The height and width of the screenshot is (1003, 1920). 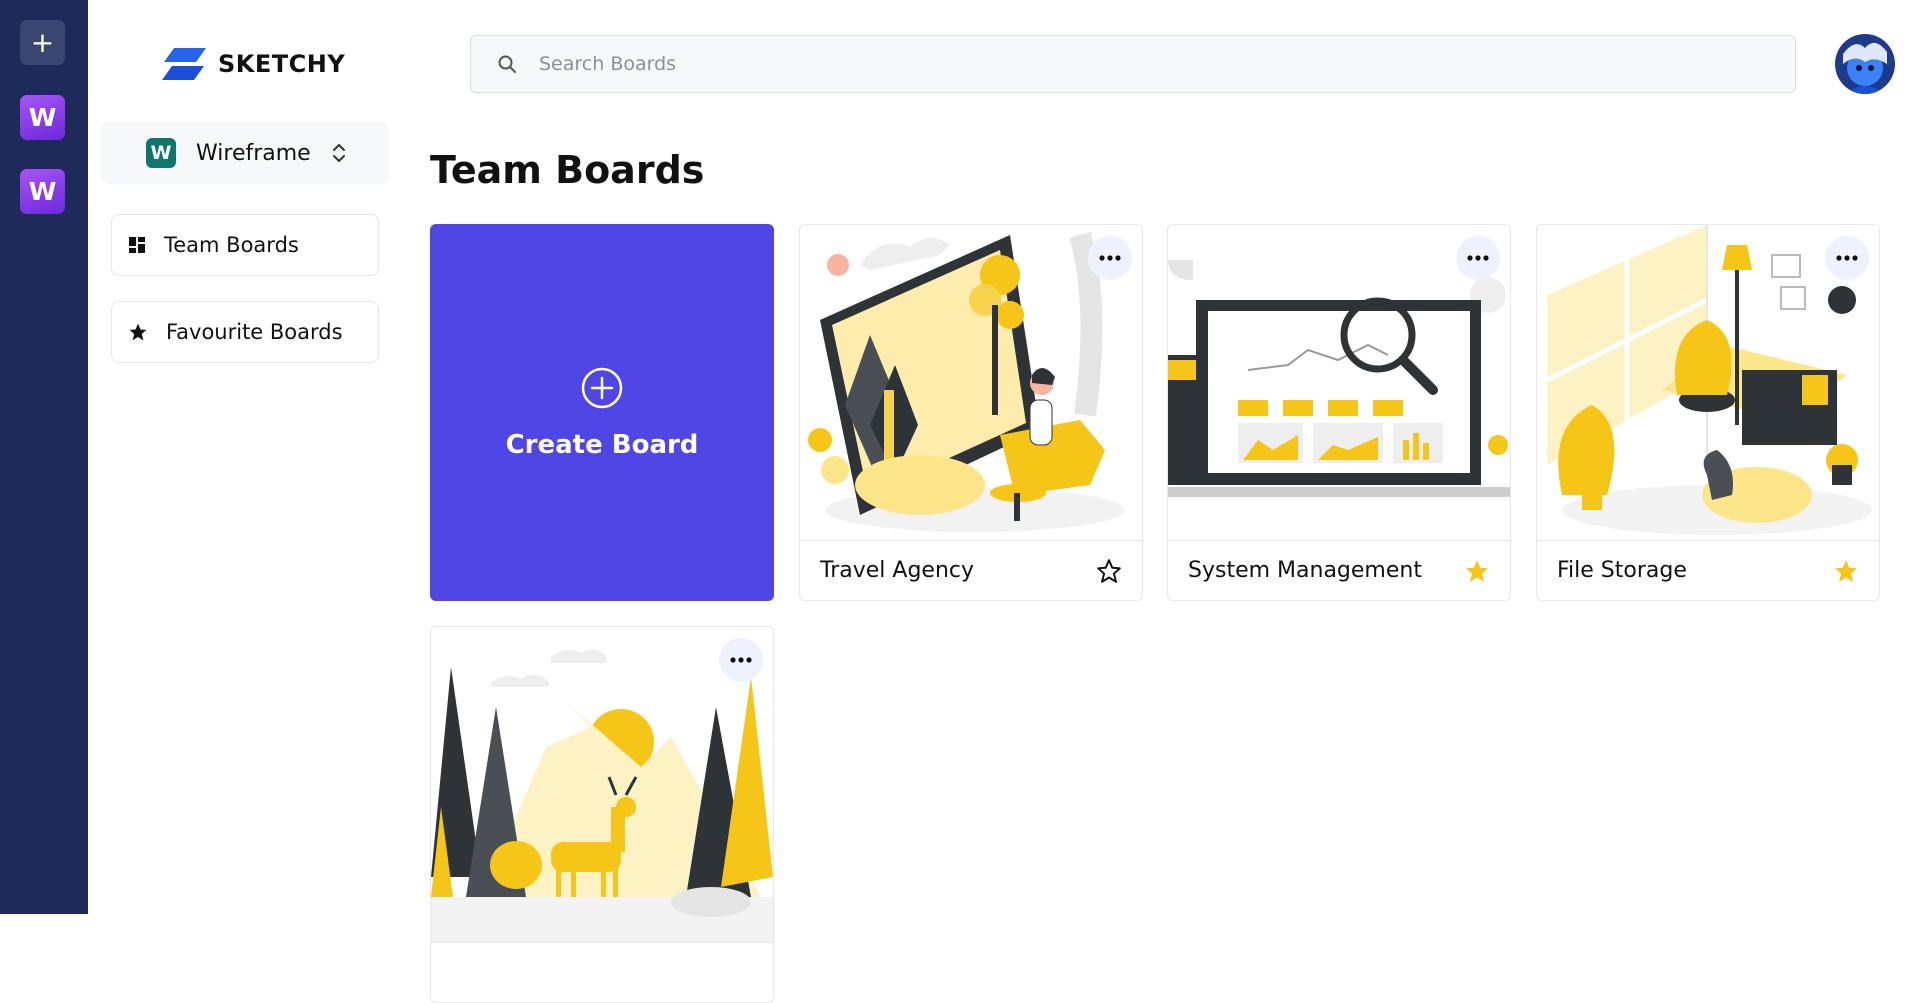 I want to click on sidebar-item-team-boards: Team Boards, so click(x=245, y=245).